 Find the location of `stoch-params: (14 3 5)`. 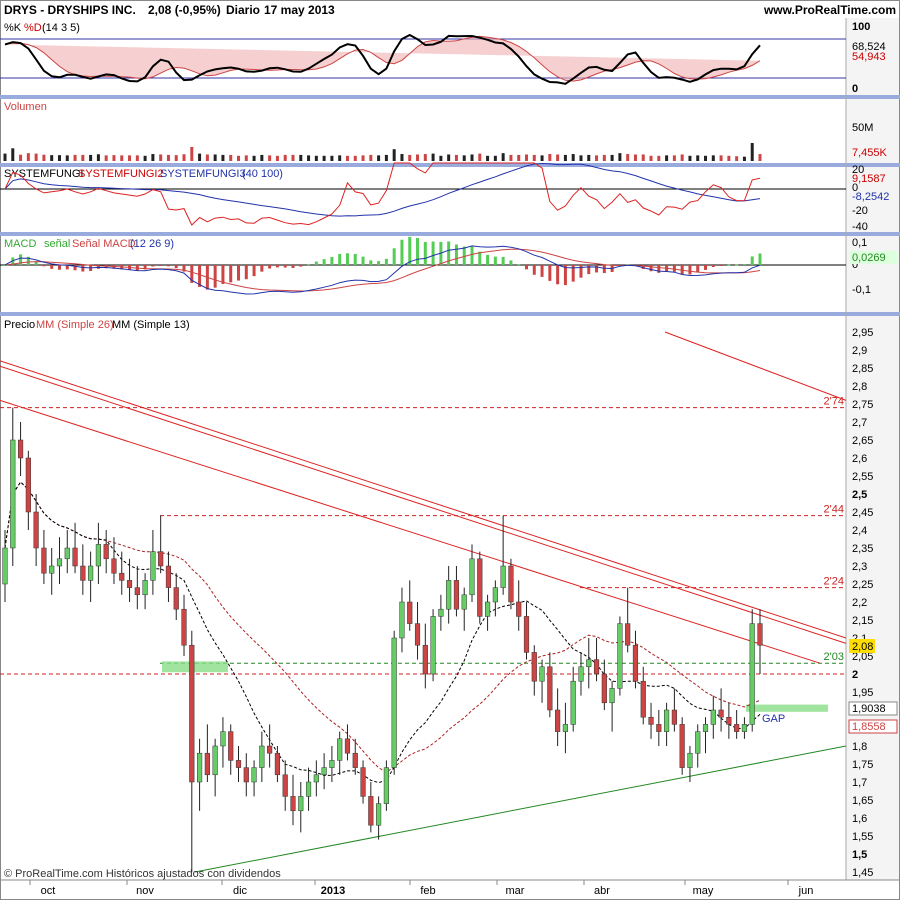

stoch-params: (14 3 5) is located at coordinates (61, 28).